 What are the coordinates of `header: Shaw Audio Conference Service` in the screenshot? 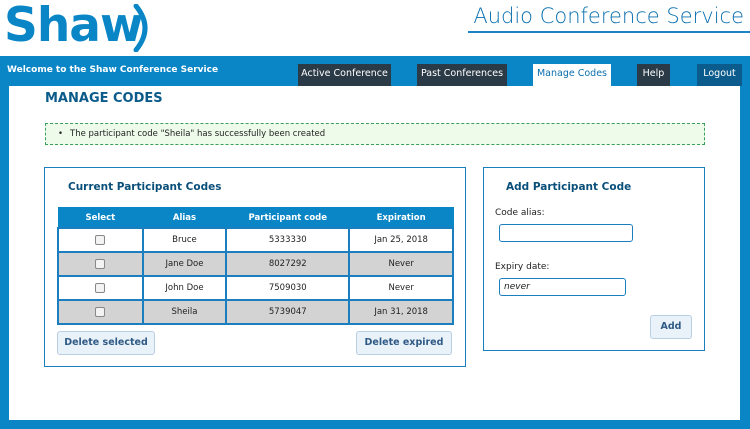 It's located at (375, 28).